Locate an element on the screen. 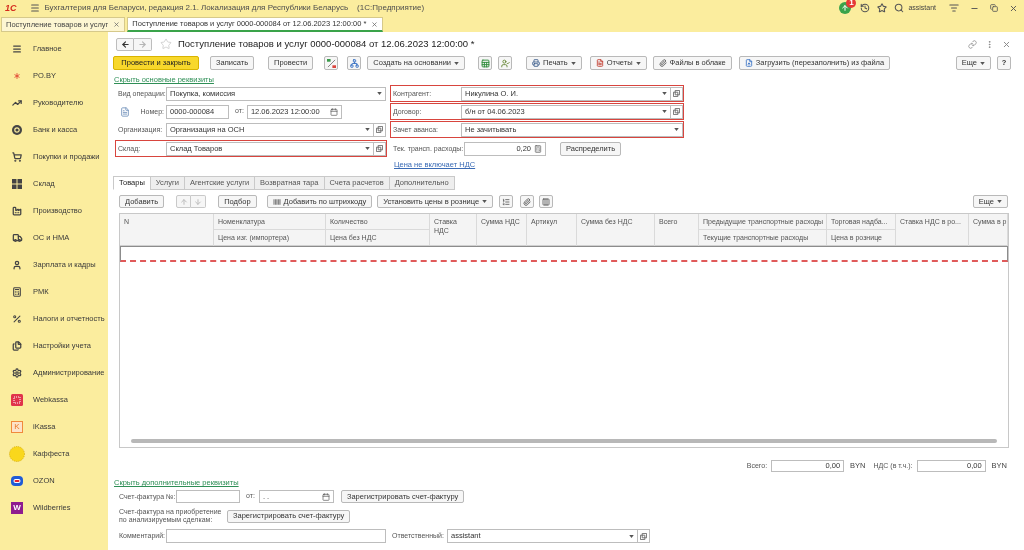 The width and height of the screenshot is (1024, 550). horizontal-scrollbar is located at coordinates (564, 441).